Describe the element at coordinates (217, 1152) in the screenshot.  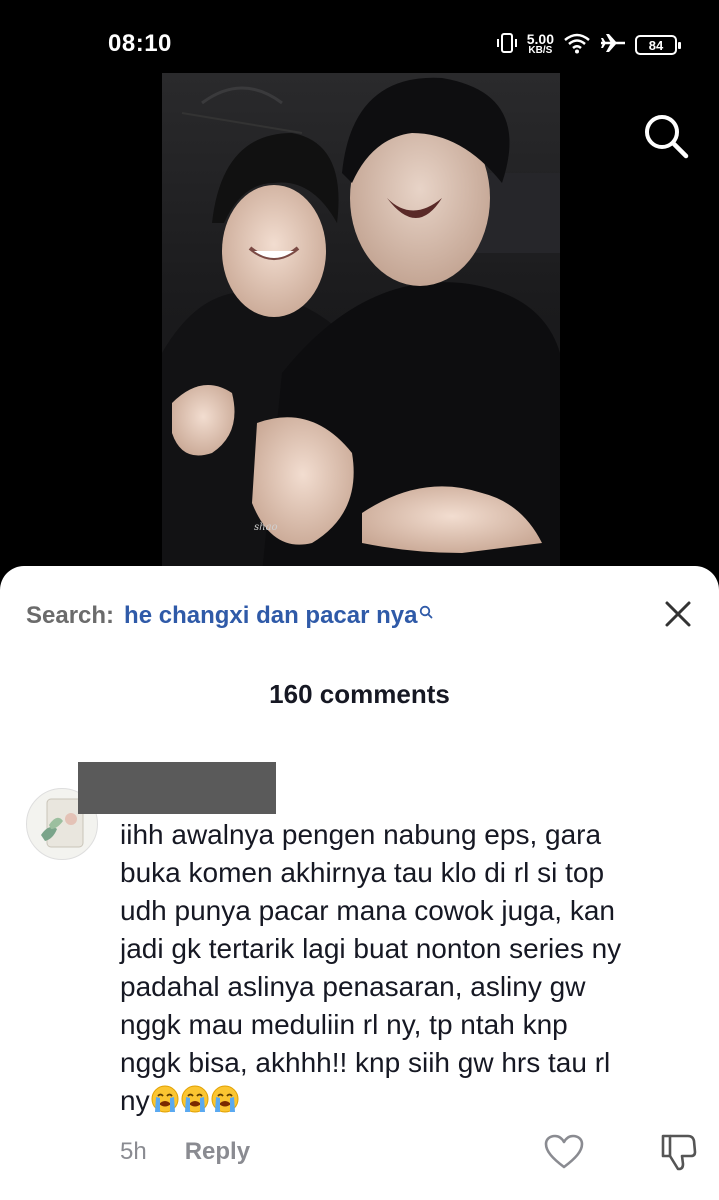
I see `reply-button: Reply` at that location.